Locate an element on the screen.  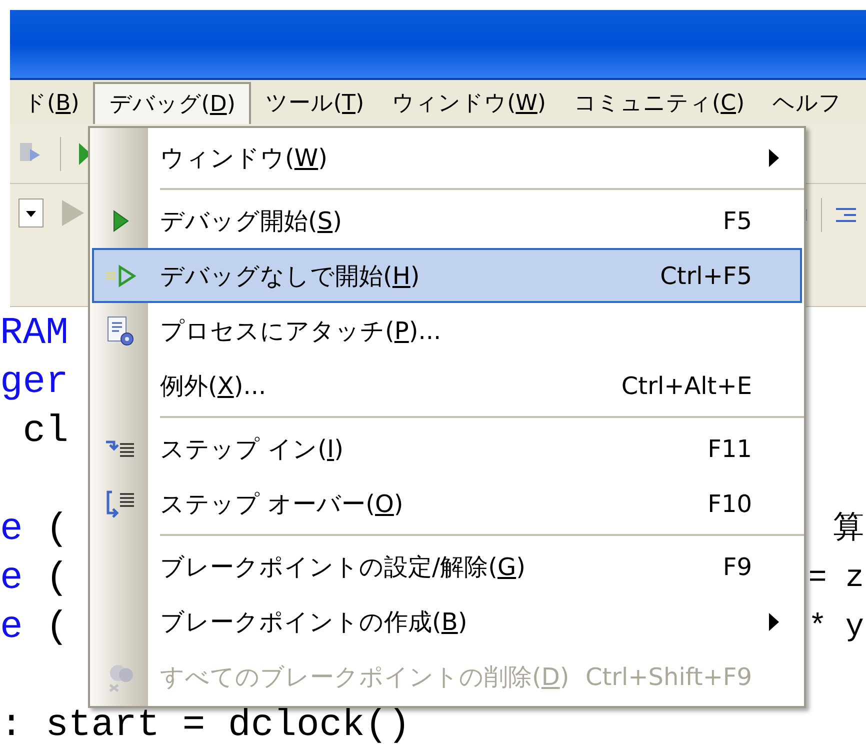
menu-bar-item: コミュニティ(C) is located at coordinates (659, 103).